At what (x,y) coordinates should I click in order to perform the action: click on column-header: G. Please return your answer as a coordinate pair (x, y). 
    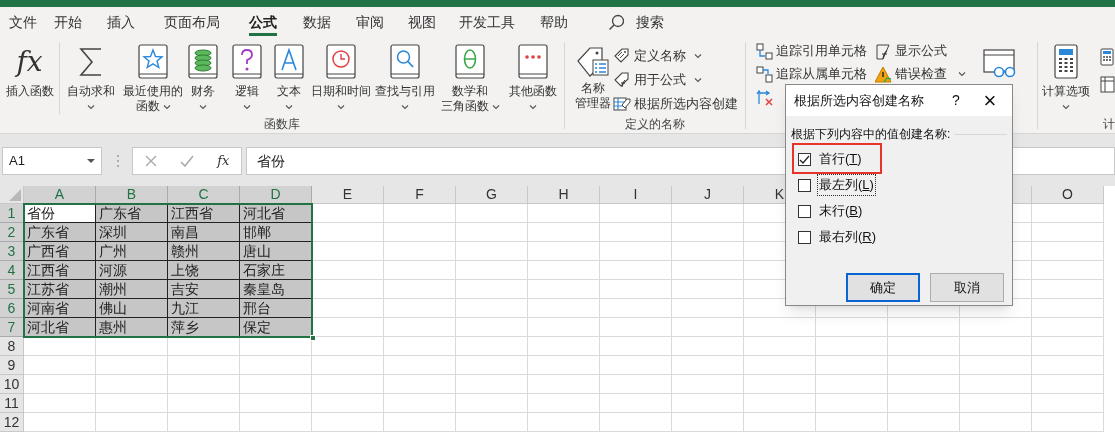
    Looking at the image, I should click on (492, 195).